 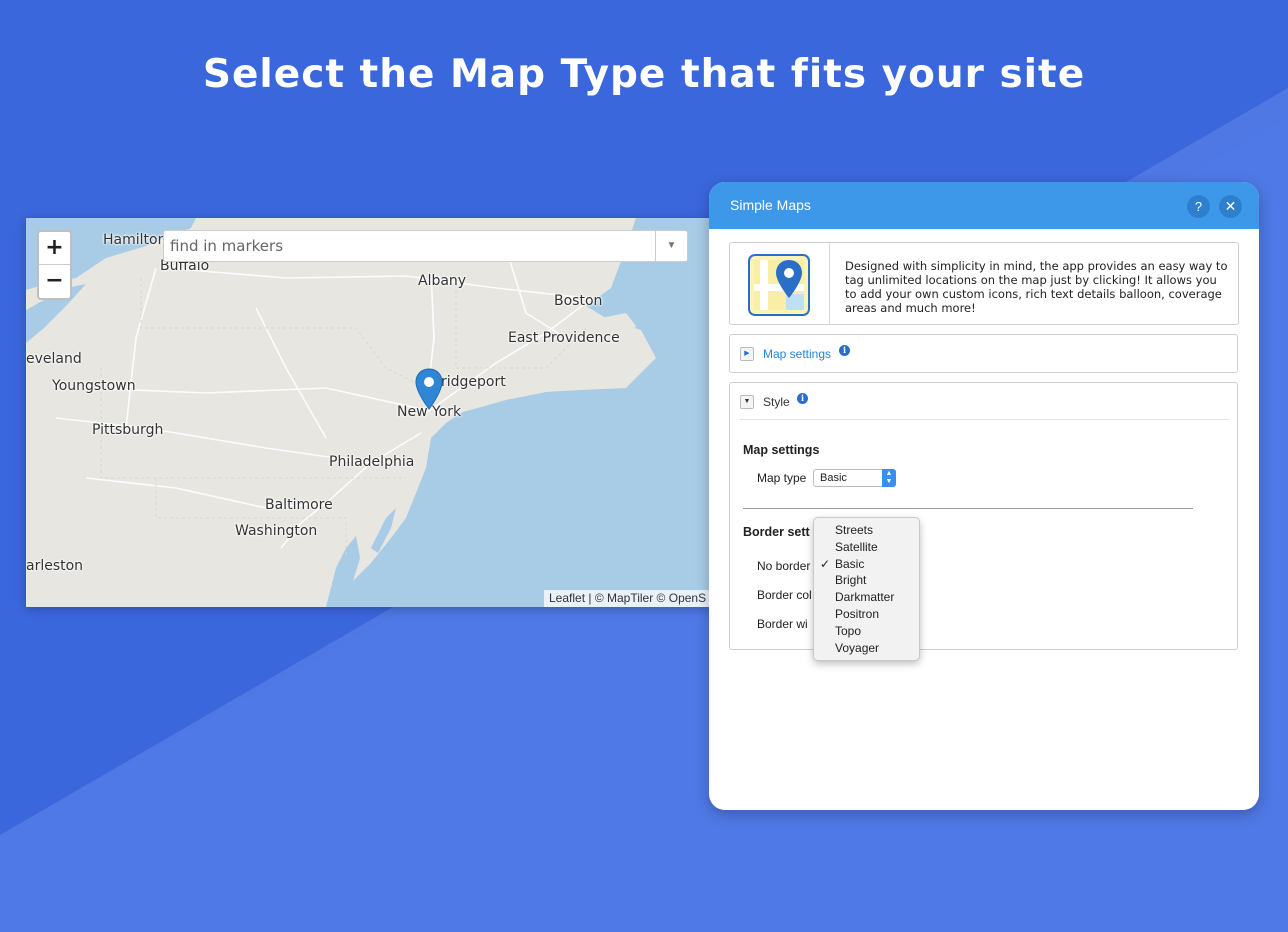 What do you see at coordinates (782, 624) in the screenshot?
I see `border-width-label: Border wi` at bounding box center [782, 624].